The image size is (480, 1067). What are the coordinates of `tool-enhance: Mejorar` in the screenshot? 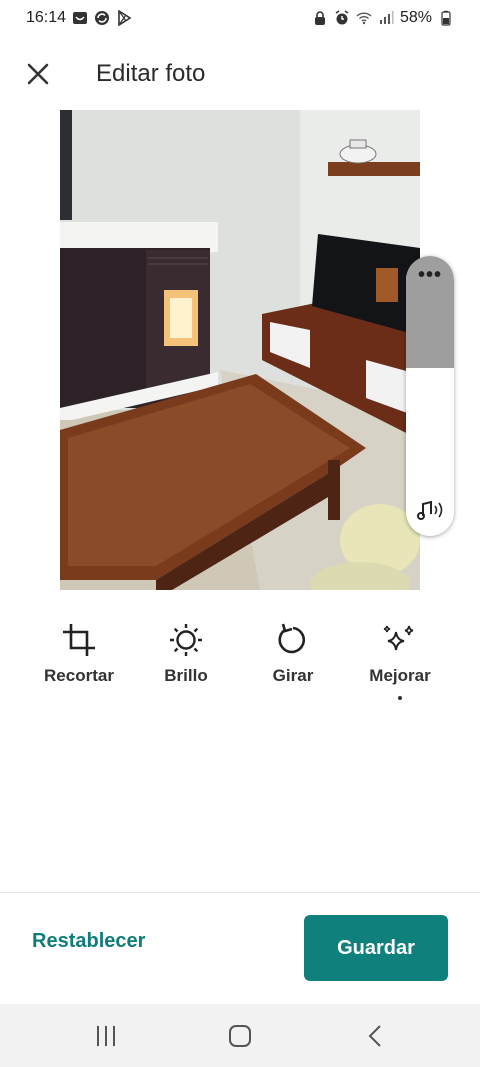 It's located at (400, 660).